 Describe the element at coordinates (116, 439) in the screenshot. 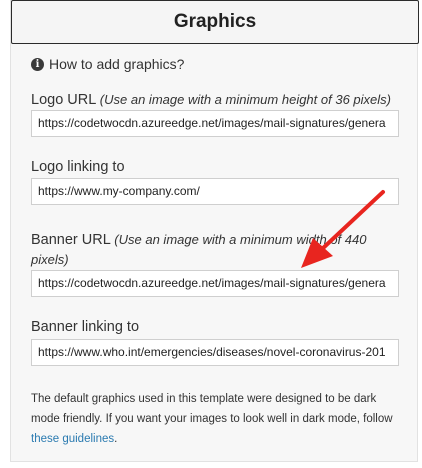

I see `dark-mode-note-end: .` at that location.